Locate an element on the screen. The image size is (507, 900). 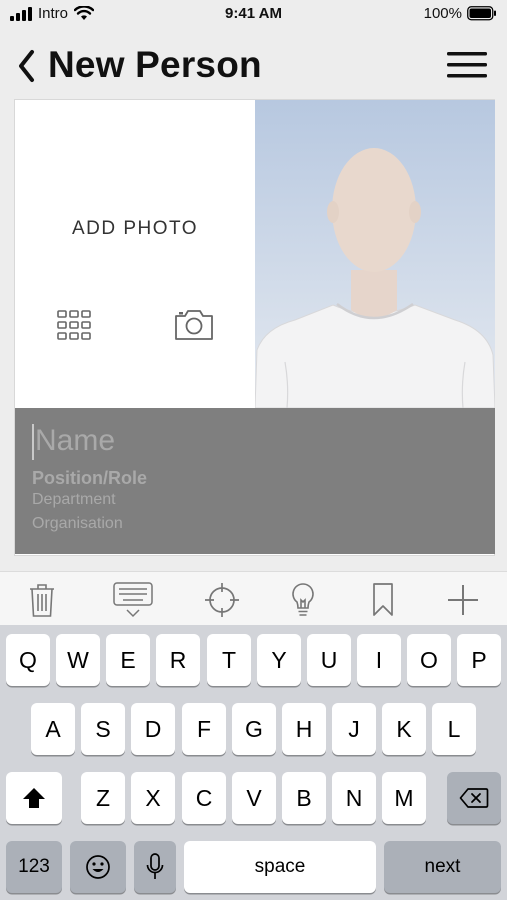
next-key: next is located at coordinates (442, 867).